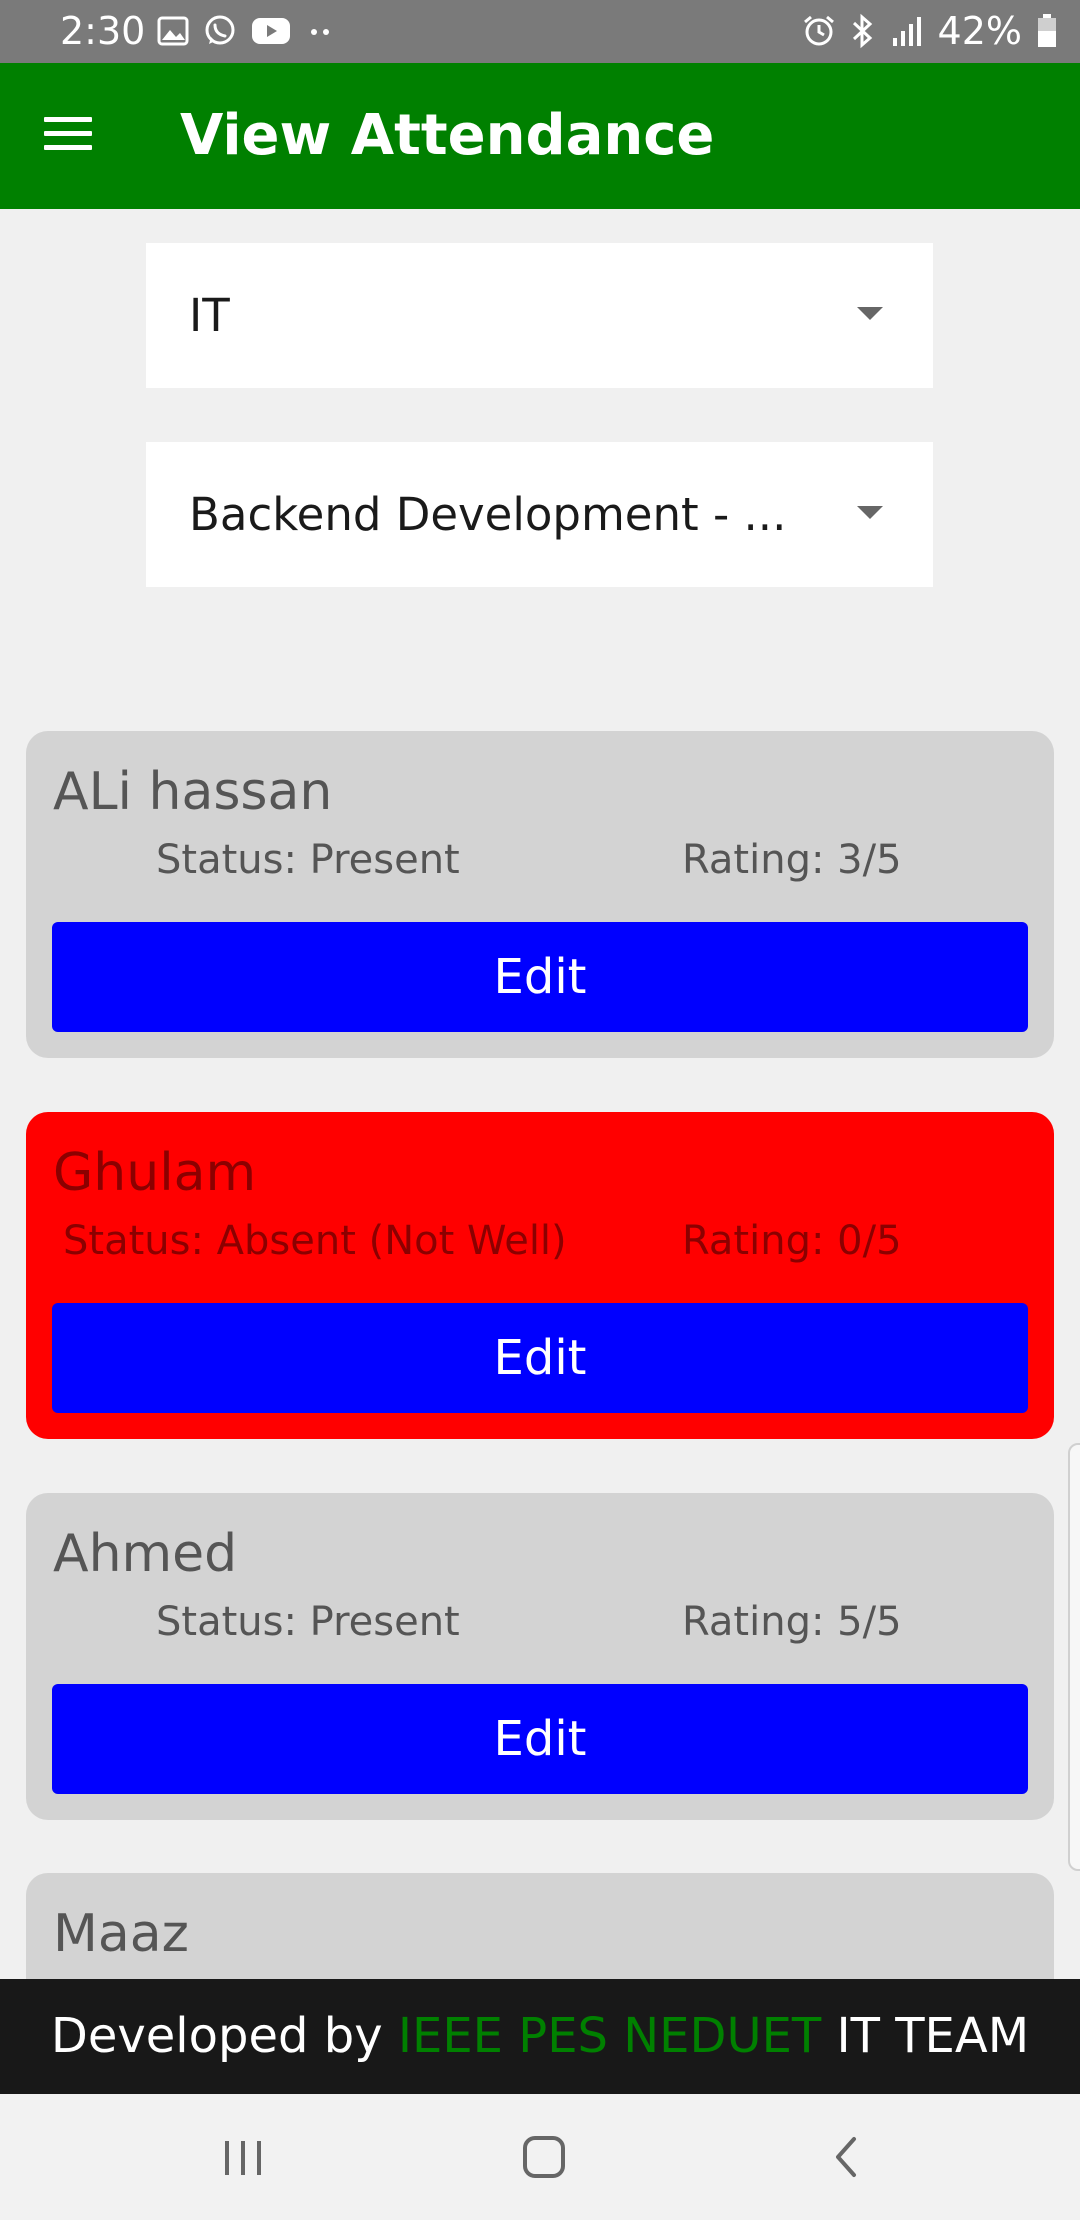 The height and width of the screenshot is (2220, 1080). Describe the element at coordinates (243, 2157) in the screenshot. I see `recent-apps-icon` at that location.